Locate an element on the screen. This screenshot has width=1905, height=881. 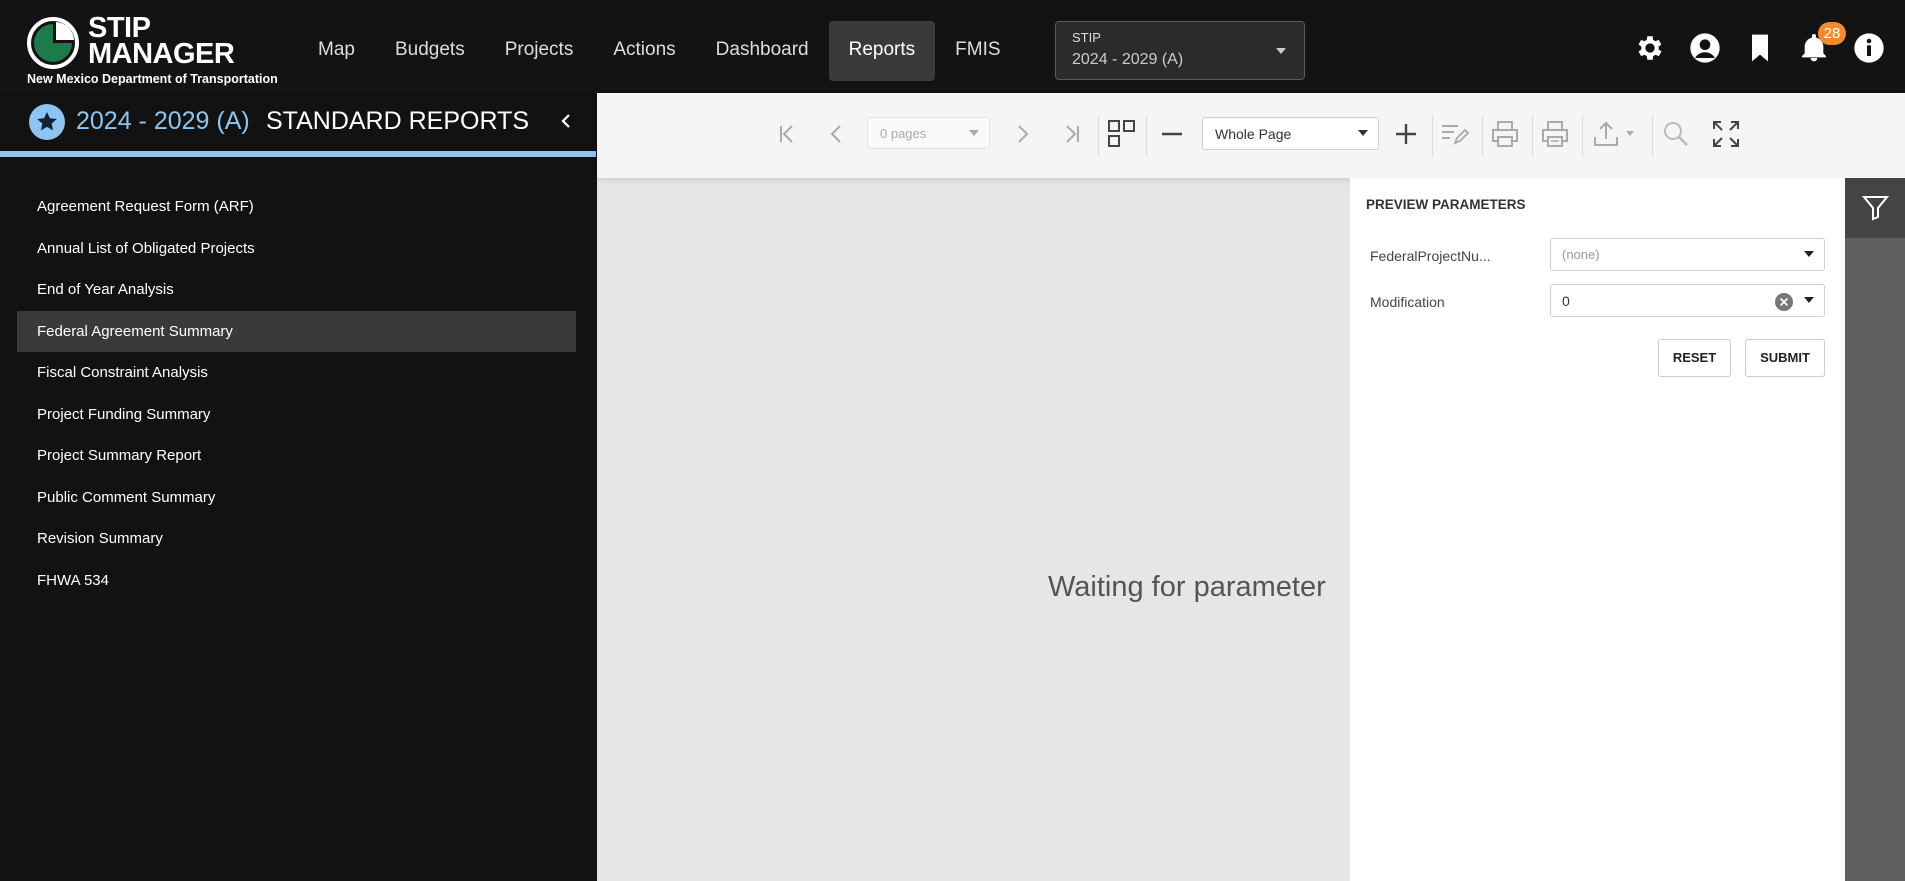
nav-map: Map is located at coordinates (336, 51).